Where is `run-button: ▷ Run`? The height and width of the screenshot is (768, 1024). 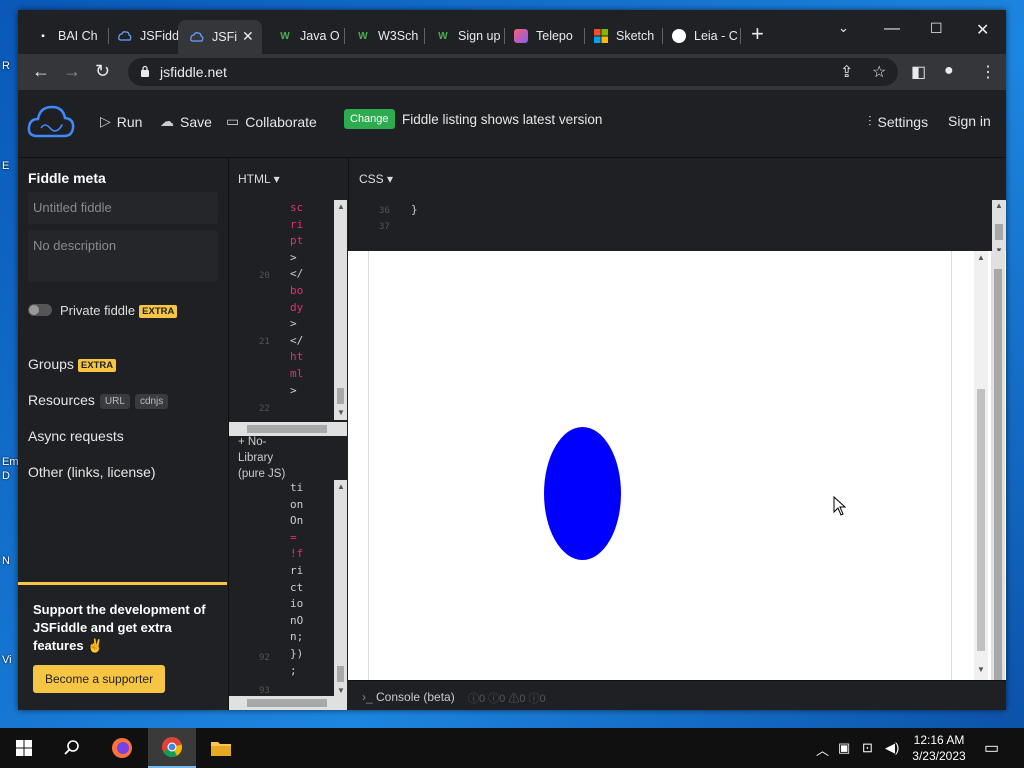
run-button: ▷ Run is located at coordinates (121, 121).